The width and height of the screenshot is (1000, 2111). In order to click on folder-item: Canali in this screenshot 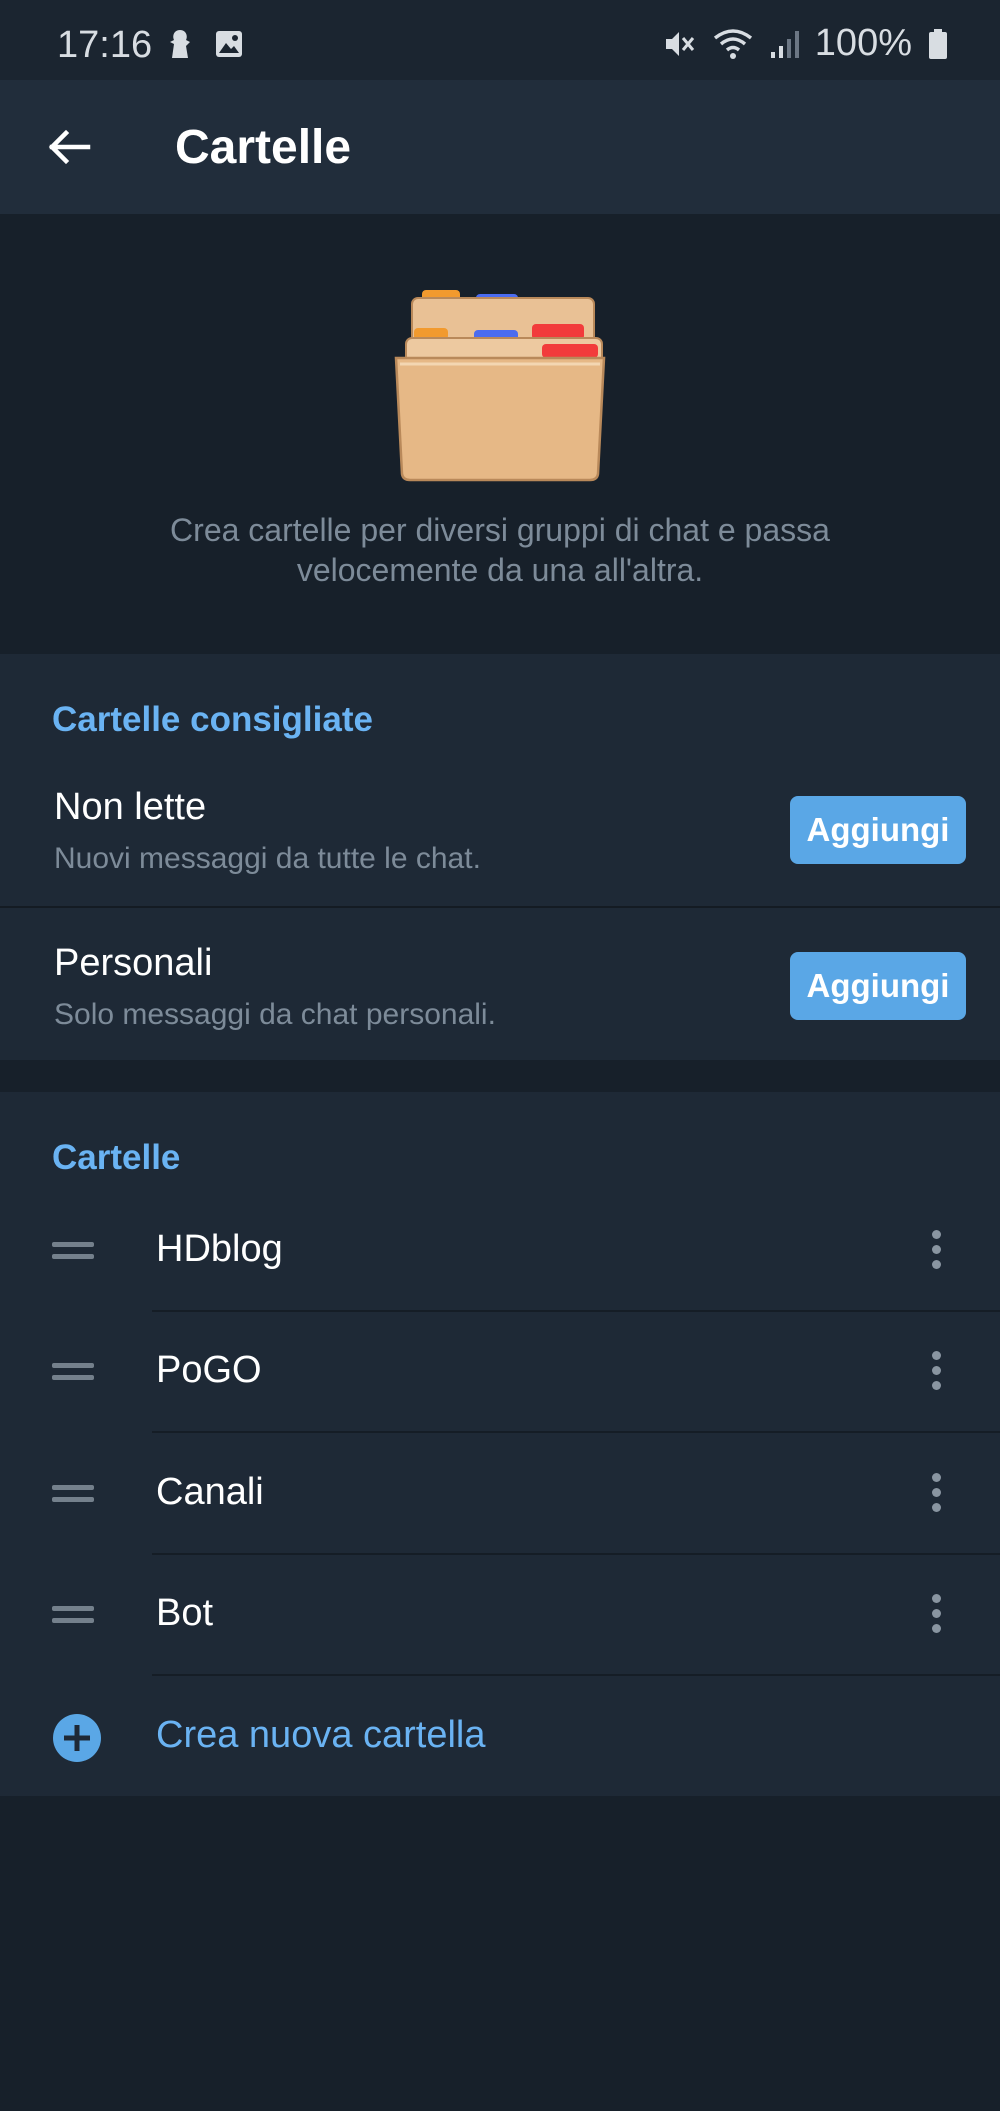, I will do `click(500, 1495)`.